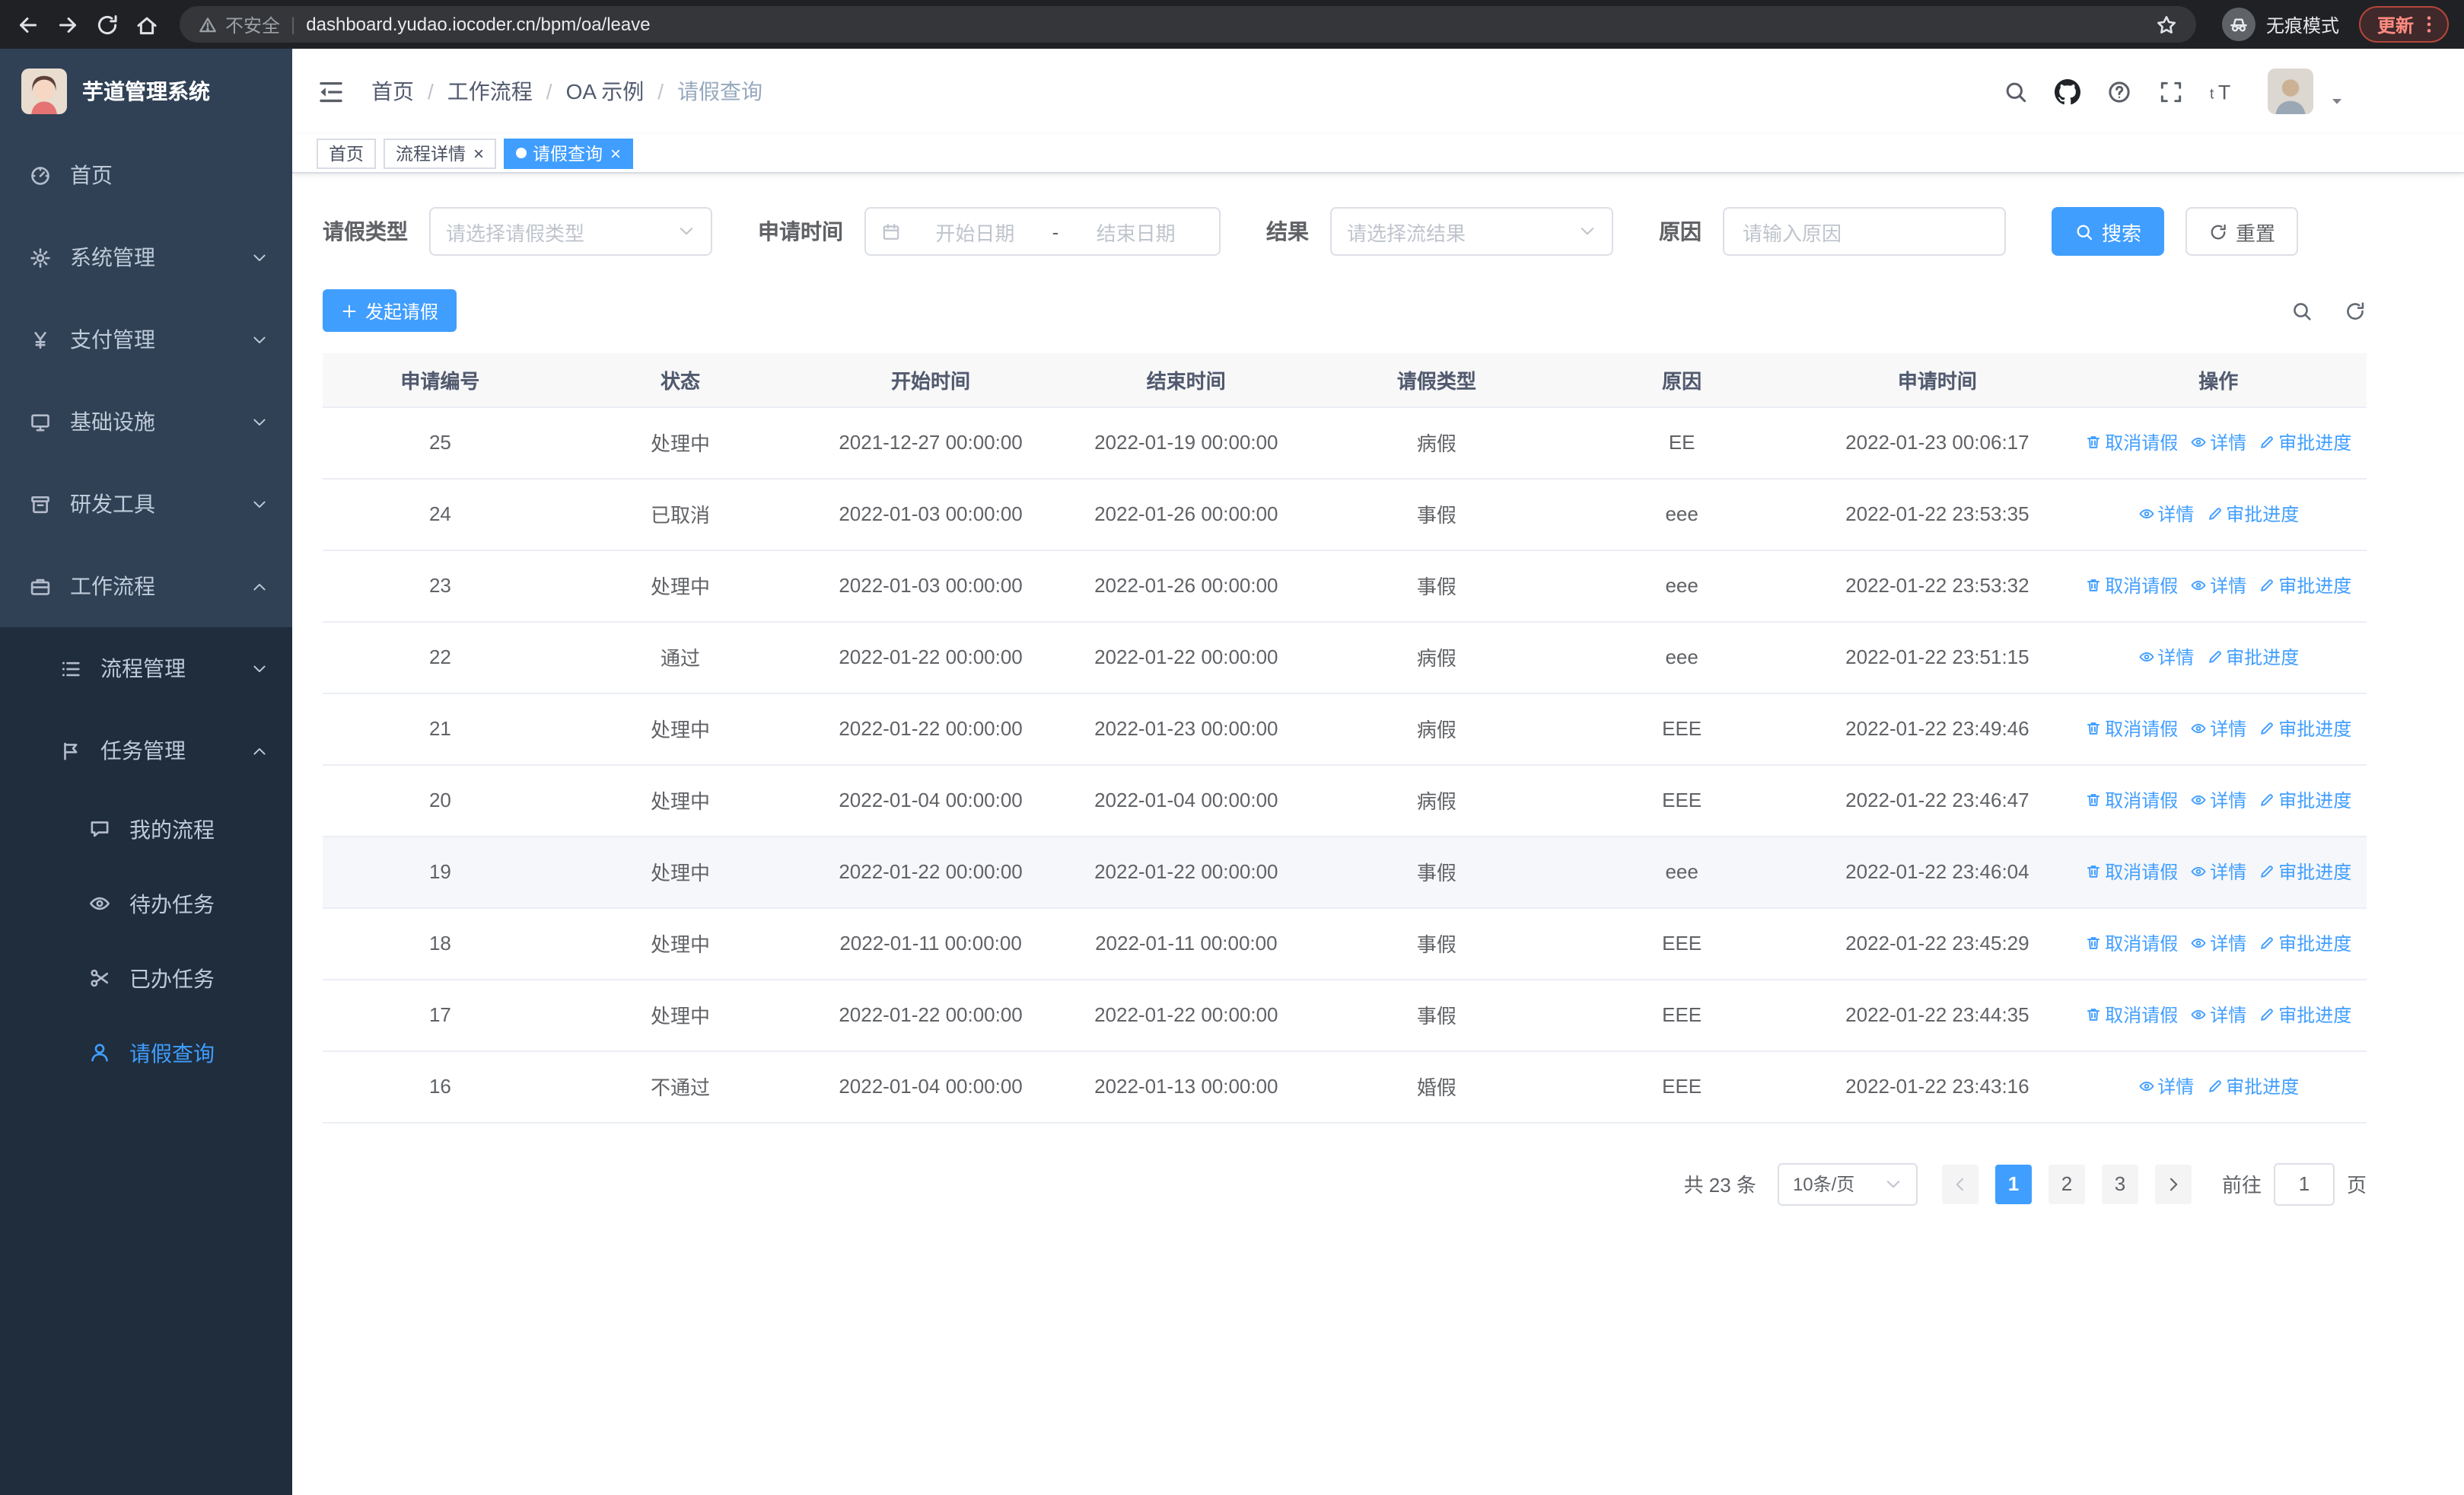 The width and height of the screenshot is (2464, 1495). What do you see at coordinates (2218, 231) in the screenshot?
I see `refresh-icon` at bounding box center [2218, 231].